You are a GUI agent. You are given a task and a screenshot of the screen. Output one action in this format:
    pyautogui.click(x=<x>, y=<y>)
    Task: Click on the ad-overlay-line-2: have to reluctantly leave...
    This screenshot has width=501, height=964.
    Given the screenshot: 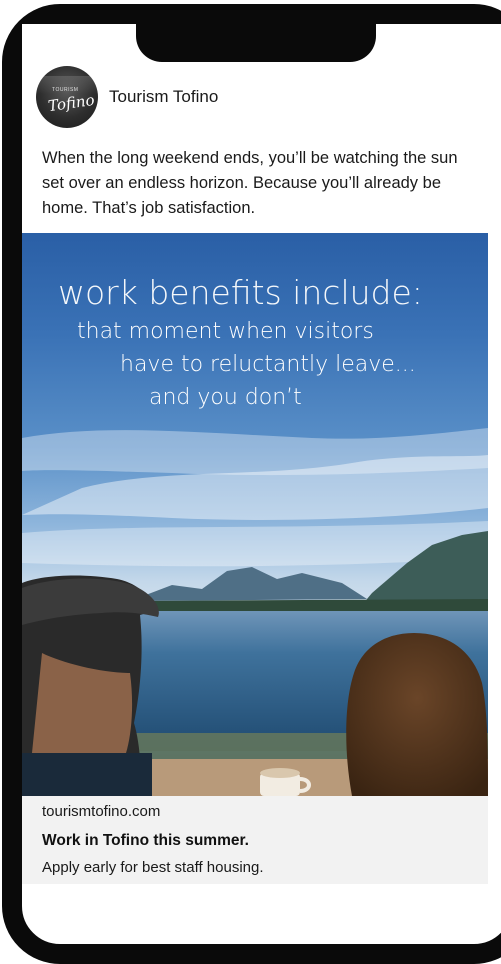 What is the action you would take?
    pyautogui.click(x=268, y=364)
    